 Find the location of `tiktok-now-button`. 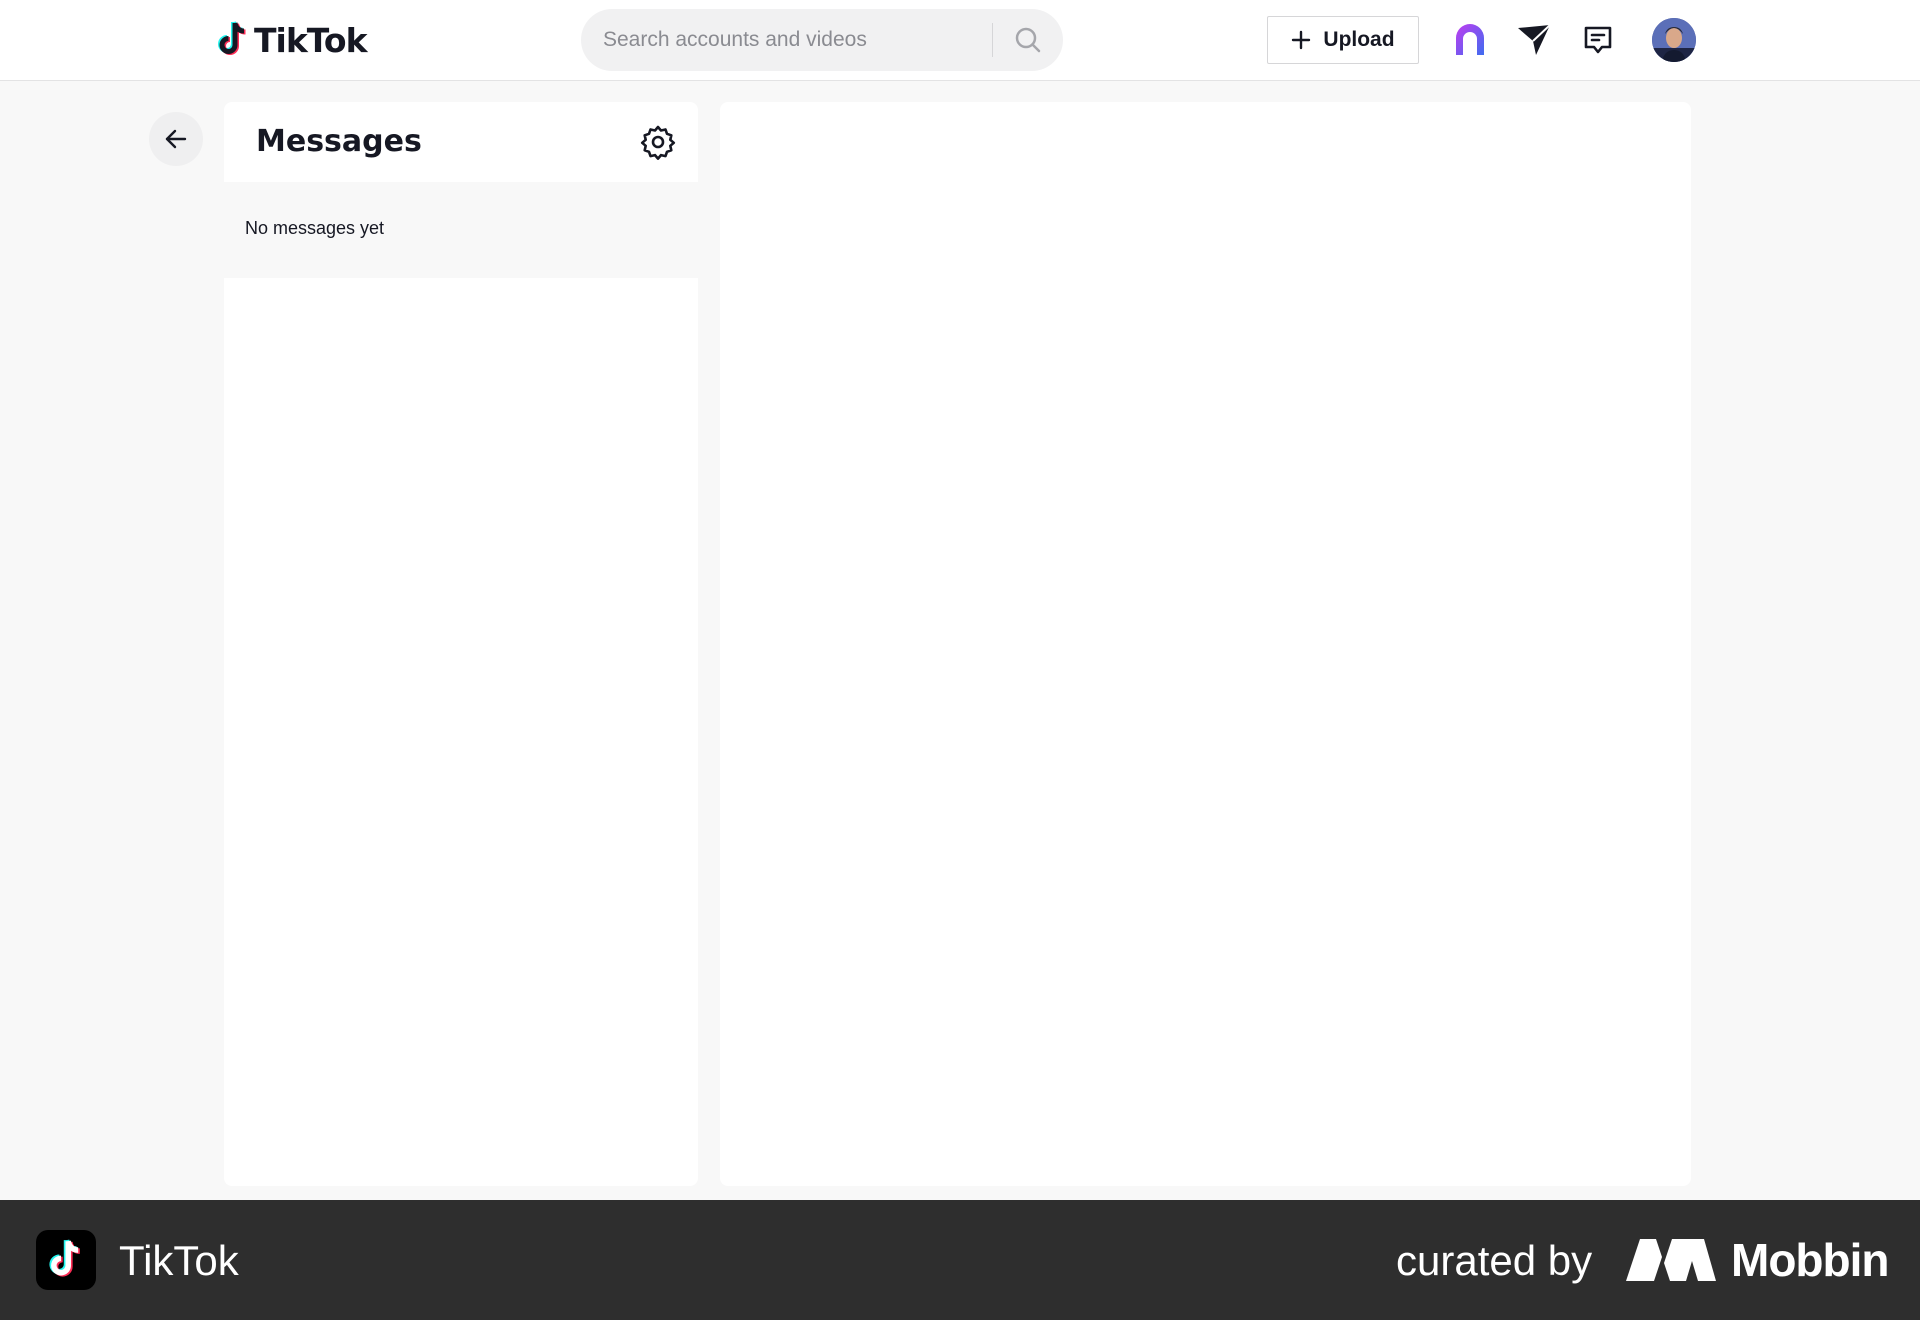

tiktok-now-button is located at coordinates (1470, 40).